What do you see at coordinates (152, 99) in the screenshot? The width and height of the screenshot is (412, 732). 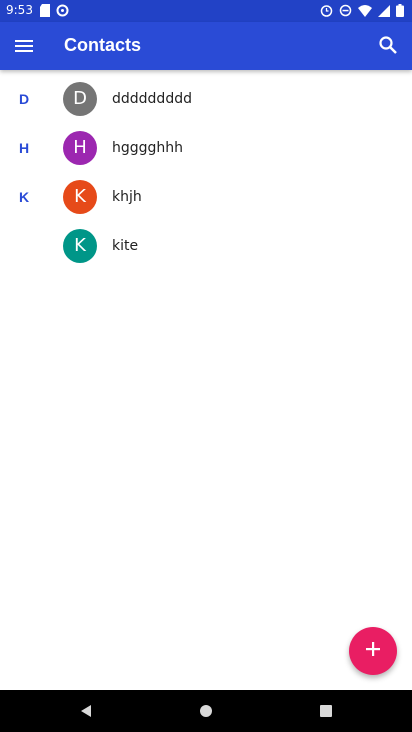 I see `contact-name: ddddddddd` at bounding box center [152, 99].